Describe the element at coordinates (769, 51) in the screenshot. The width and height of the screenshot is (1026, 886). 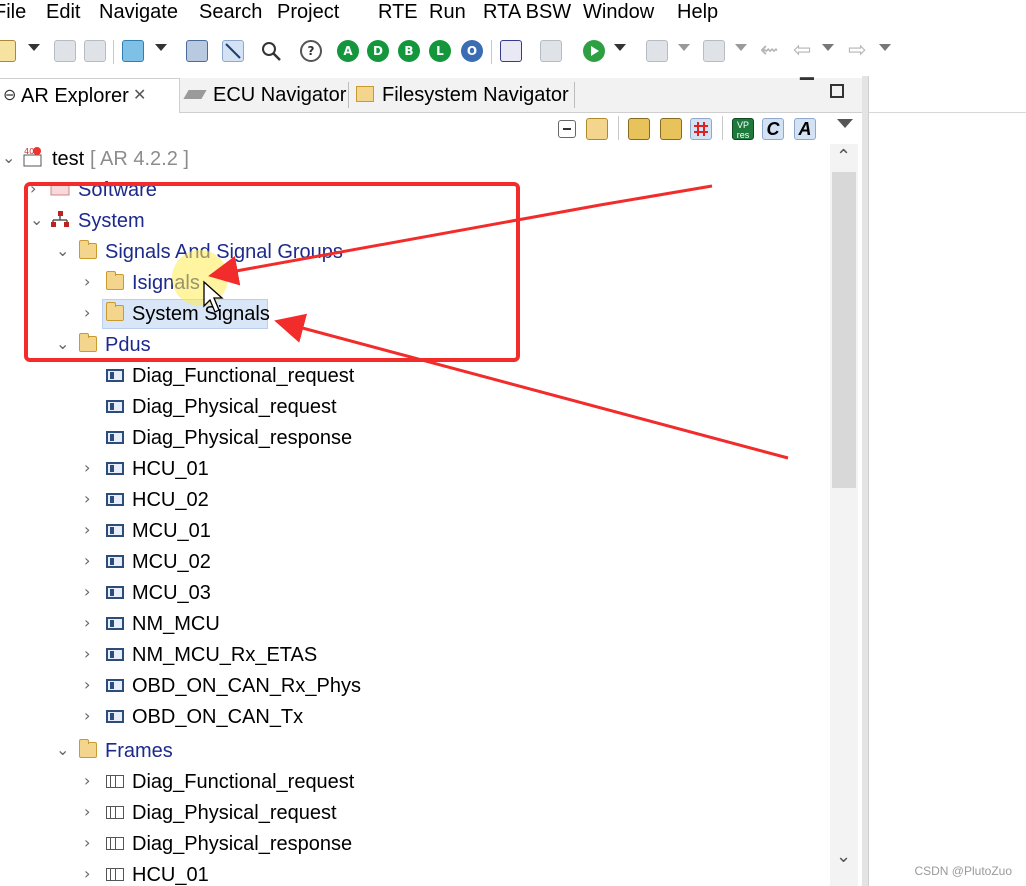
I see `last-edit-icon: ⇜` at that location.